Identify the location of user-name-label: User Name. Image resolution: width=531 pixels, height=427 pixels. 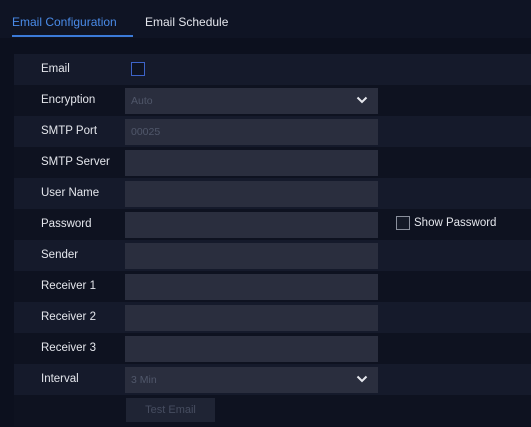
(70, 193).